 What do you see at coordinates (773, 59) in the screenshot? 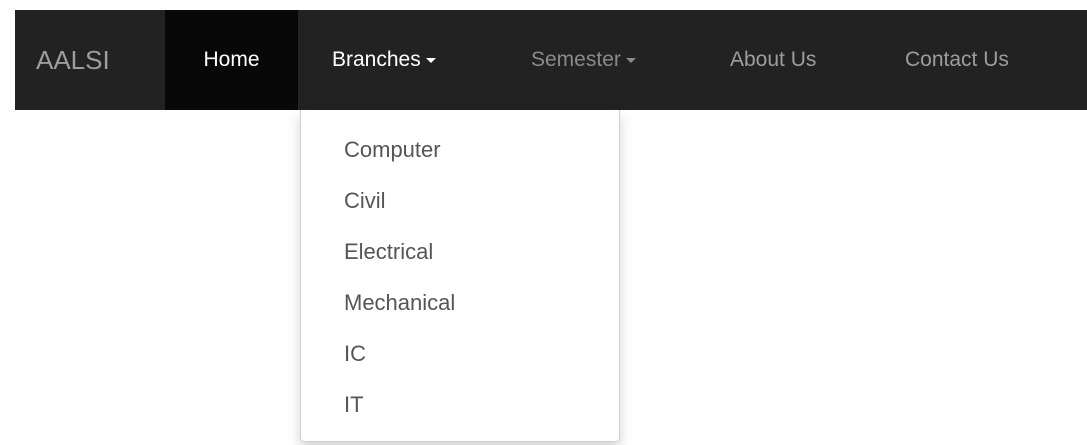
I see `nav-item-about-us-label: About Us` at bounding box center [773, 59].